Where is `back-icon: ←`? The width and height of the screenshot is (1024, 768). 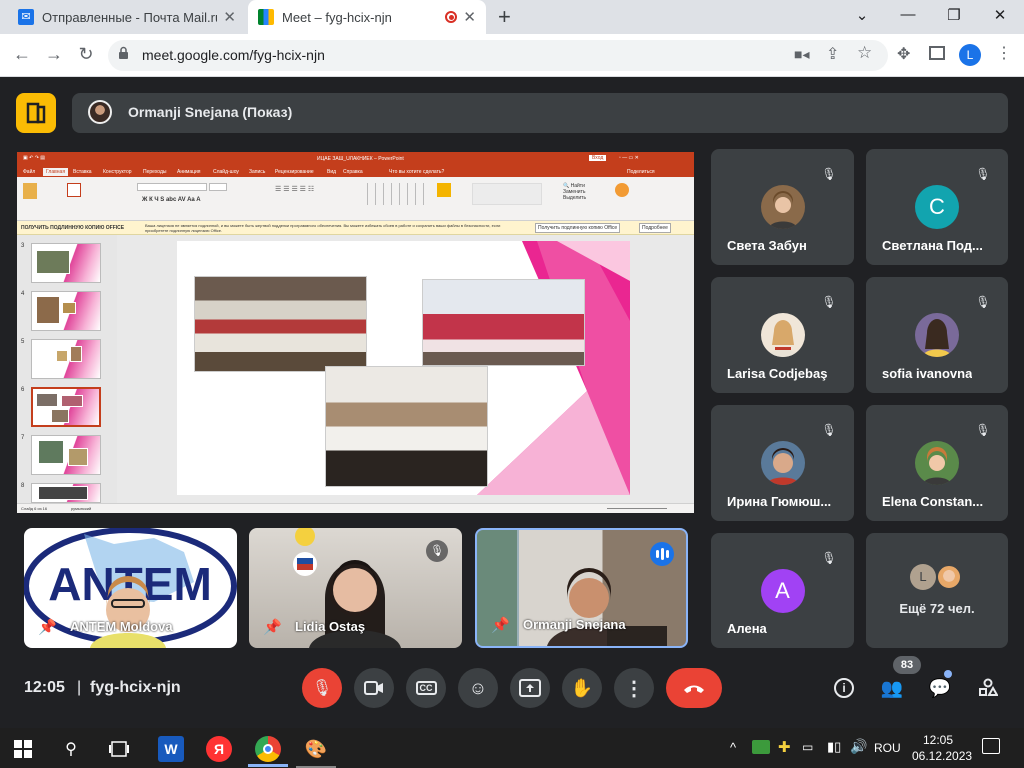
back-icon: ← is located at coordinates (22, 54).